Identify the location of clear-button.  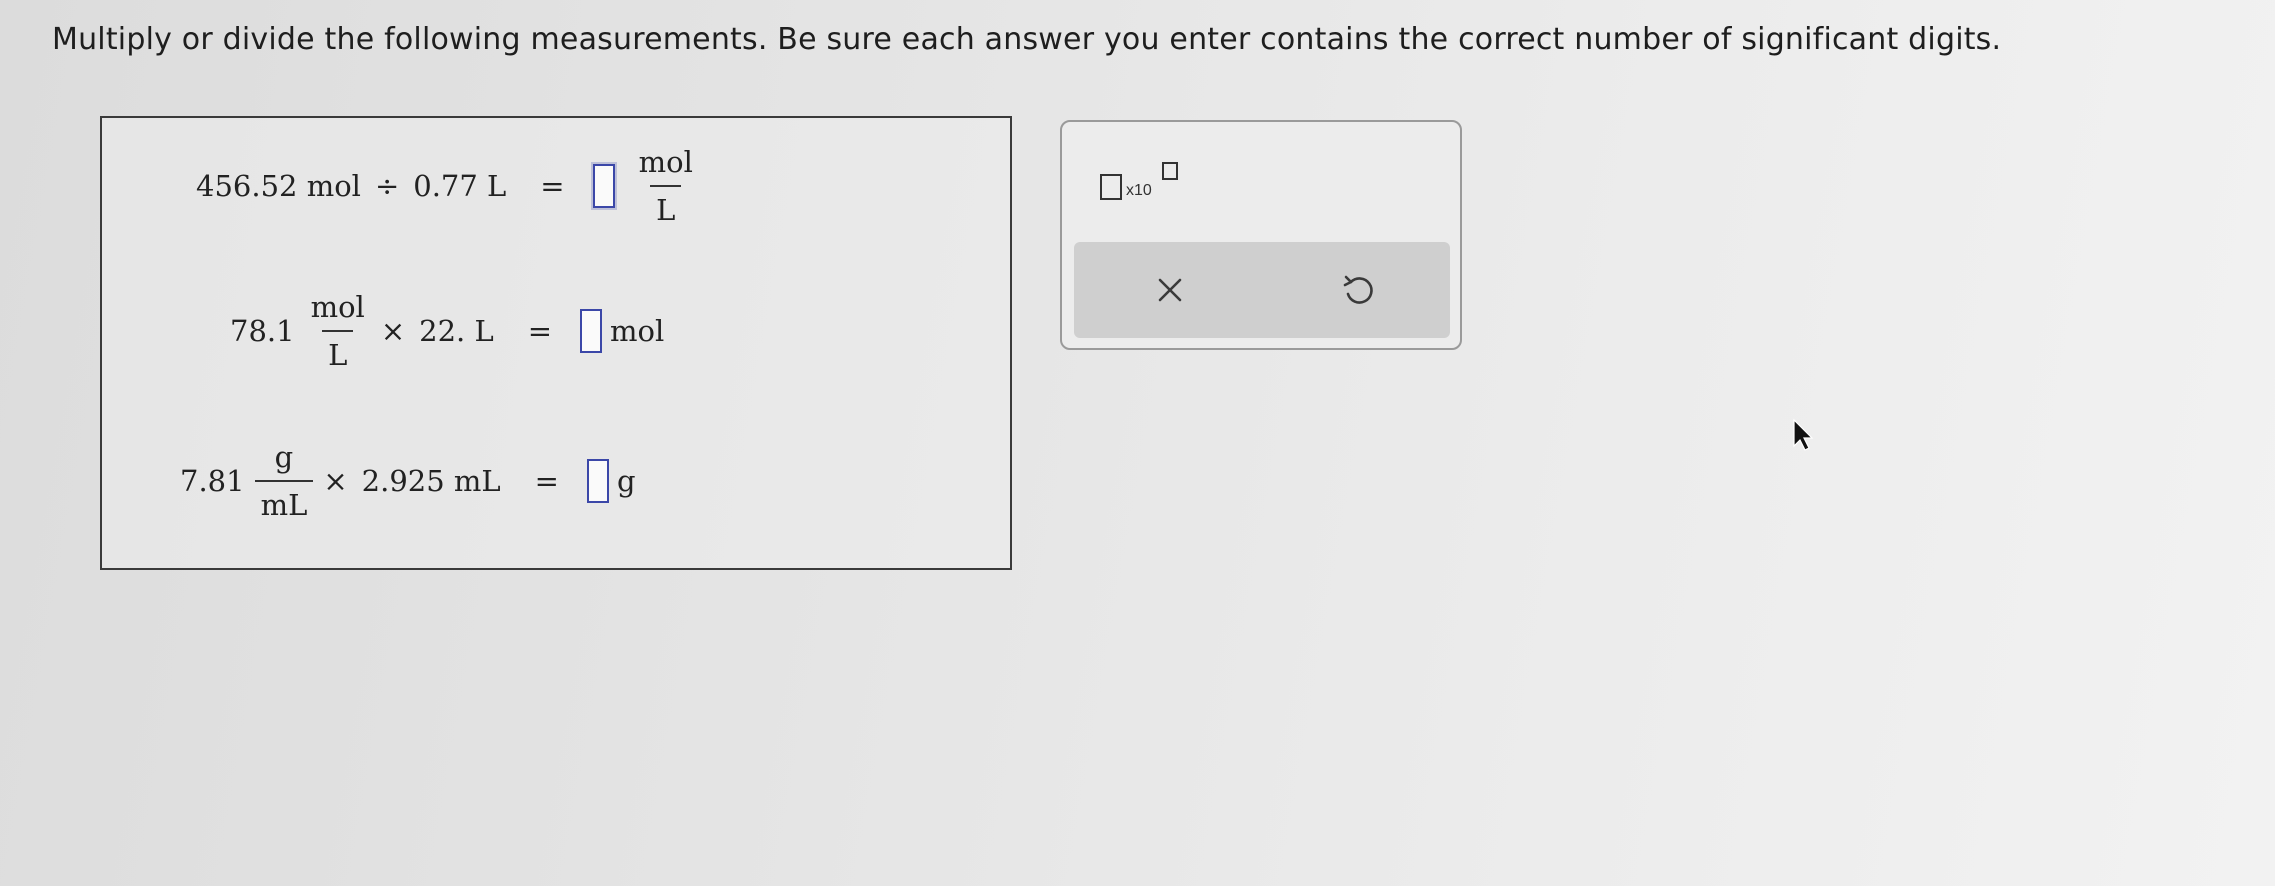
(1170, 290).